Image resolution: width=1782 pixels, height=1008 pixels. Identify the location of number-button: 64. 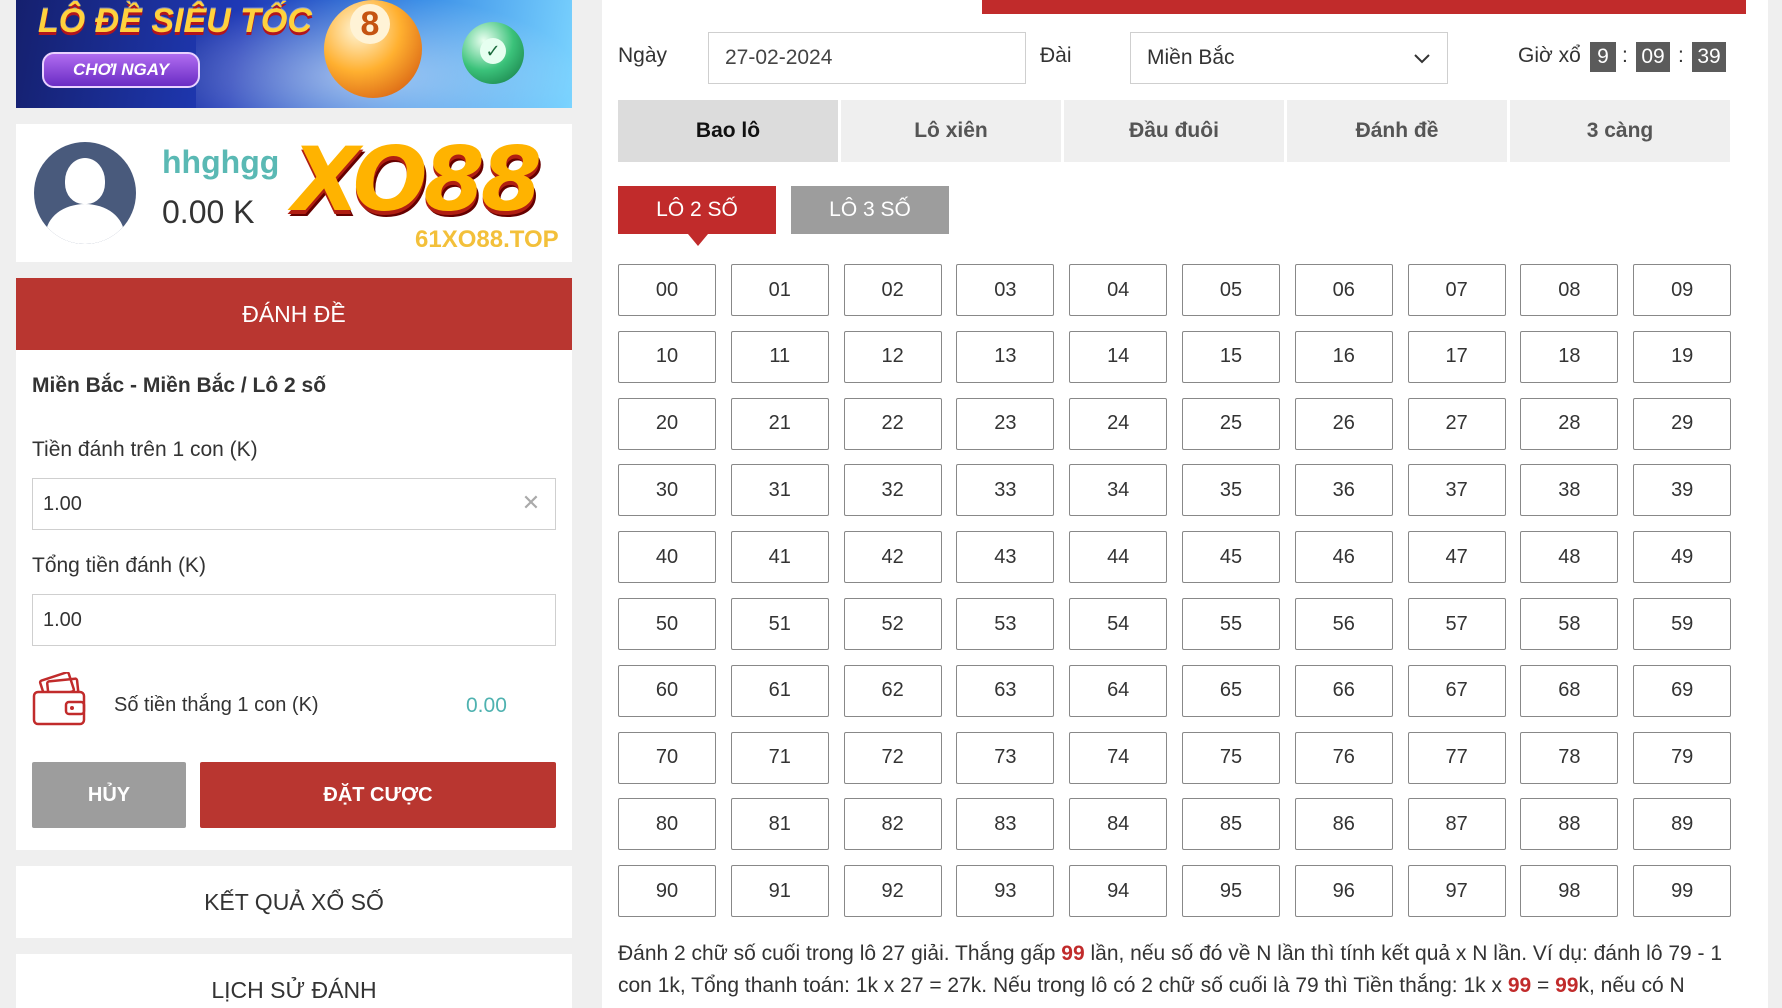
(1118, 690).